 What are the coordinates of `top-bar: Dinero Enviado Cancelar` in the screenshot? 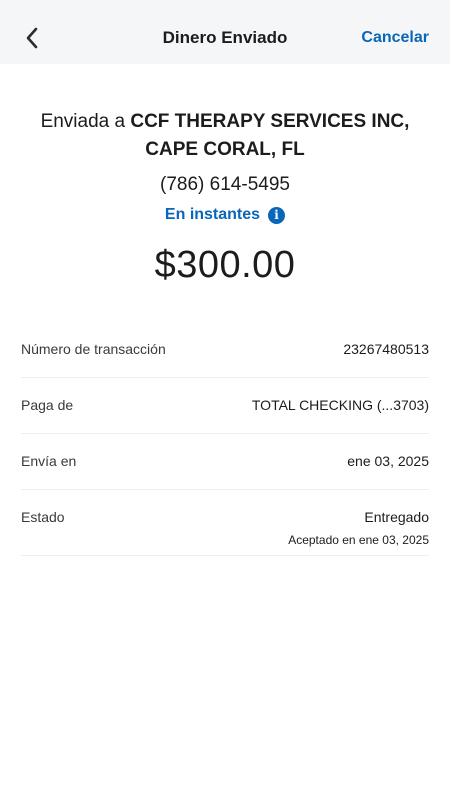 It's located at (225, 32).